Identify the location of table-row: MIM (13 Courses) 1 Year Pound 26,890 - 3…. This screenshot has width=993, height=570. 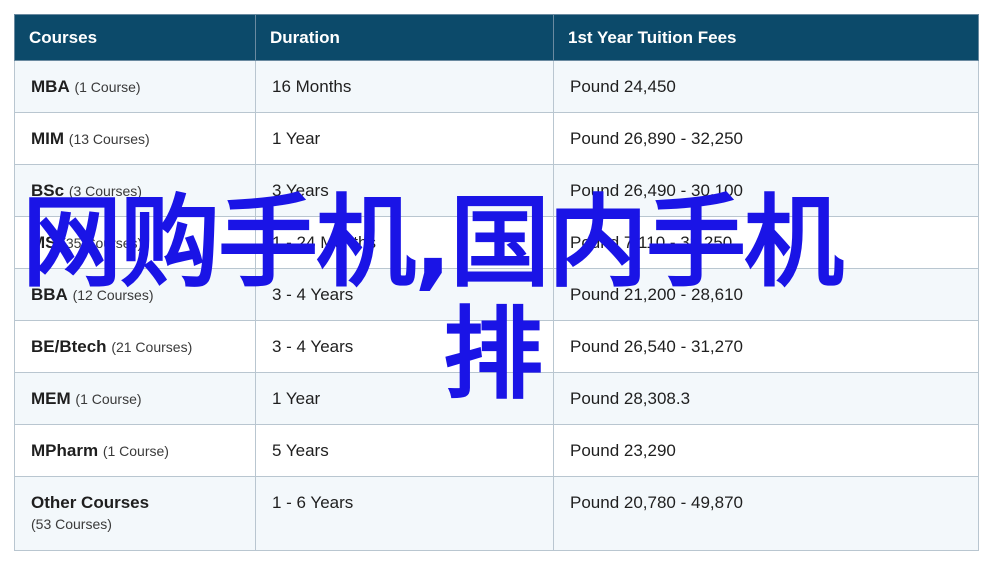
(496, 138).